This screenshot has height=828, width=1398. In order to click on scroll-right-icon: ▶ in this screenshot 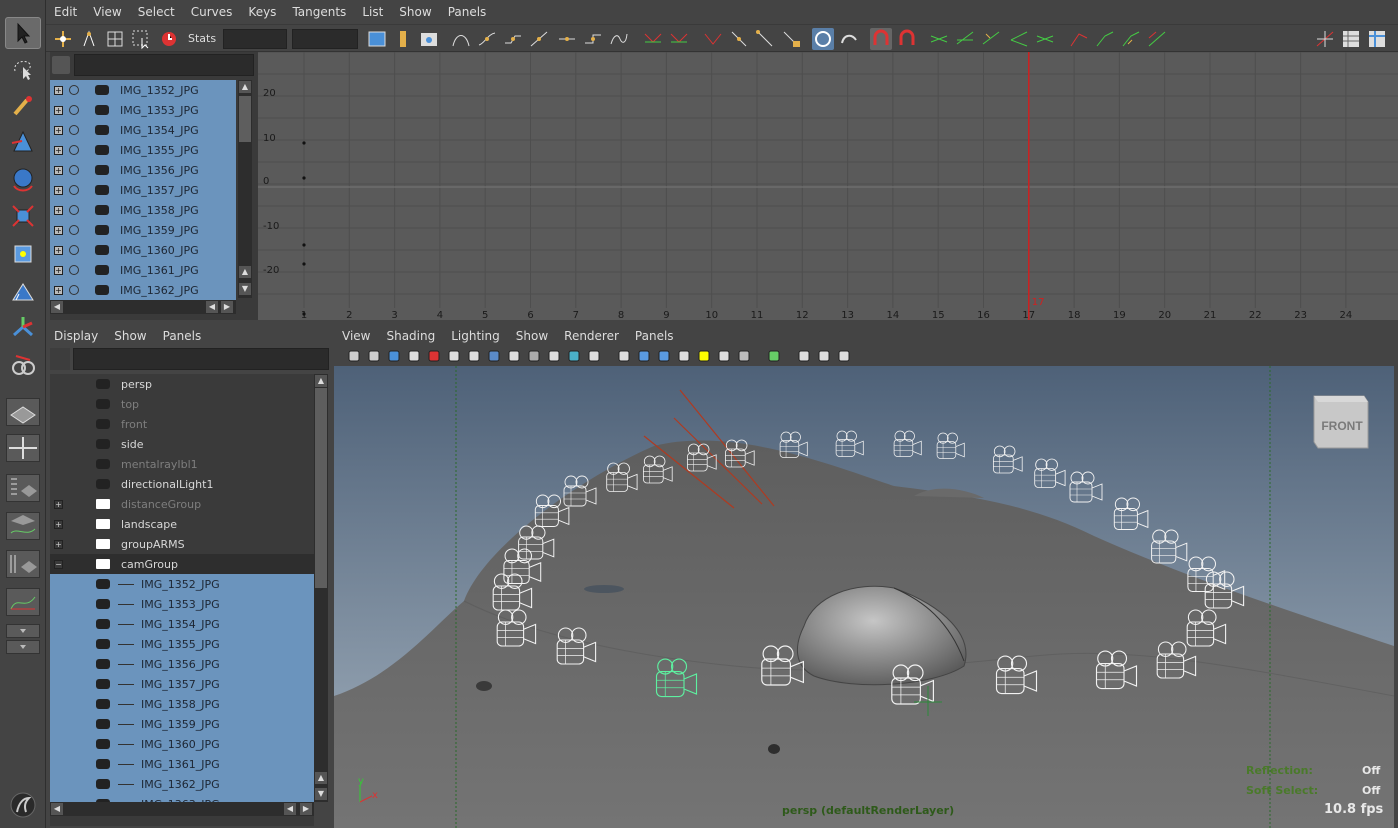, I will do `click(227, 307)`.